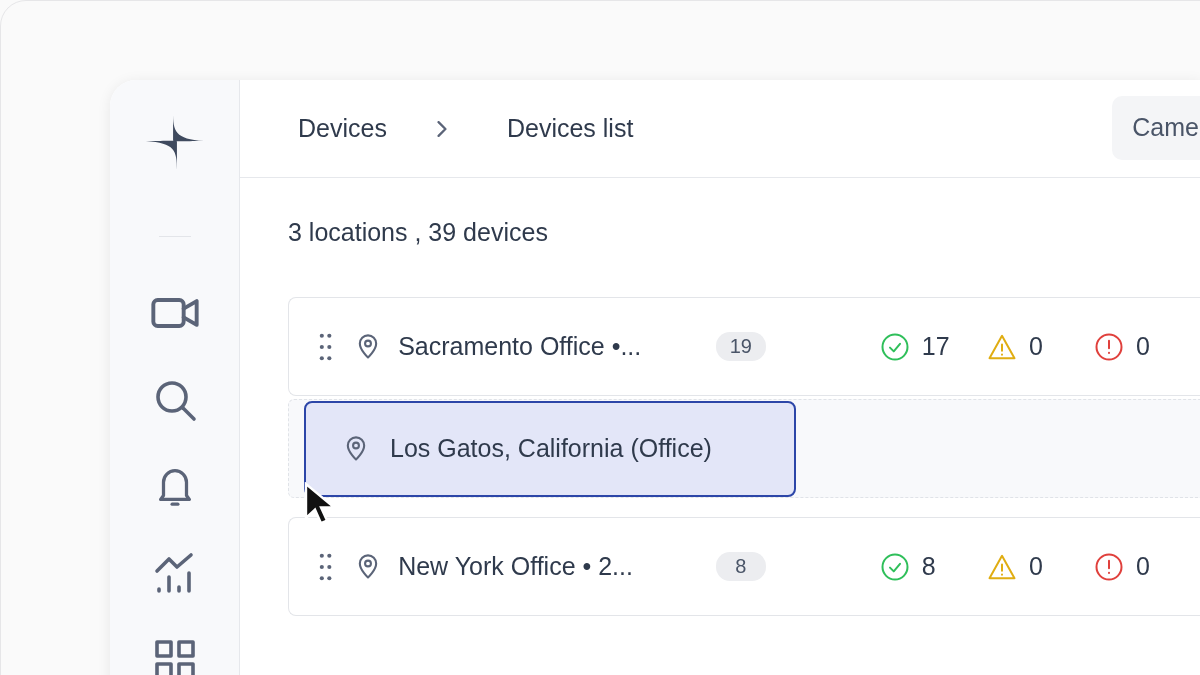  What do you see at coordinates (741, 346) in the screenshot?
I see `device-count: 19` at bounding box center [741, 346].